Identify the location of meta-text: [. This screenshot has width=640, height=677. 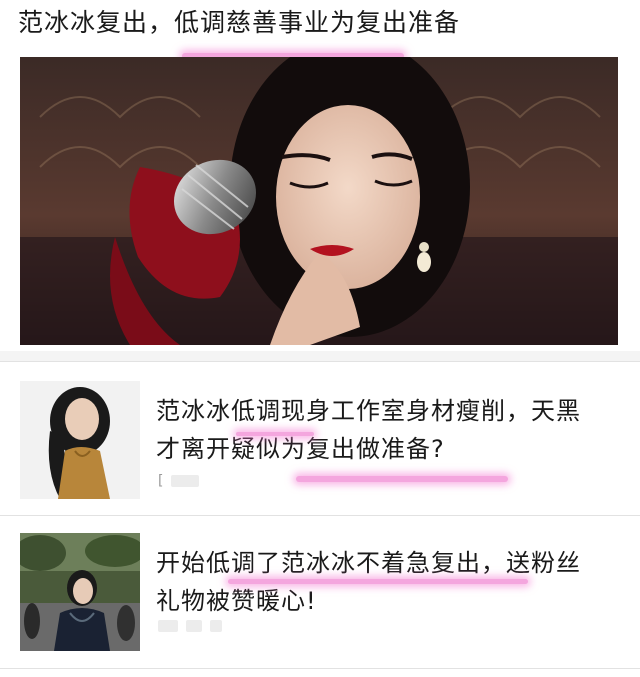
(161, 481).